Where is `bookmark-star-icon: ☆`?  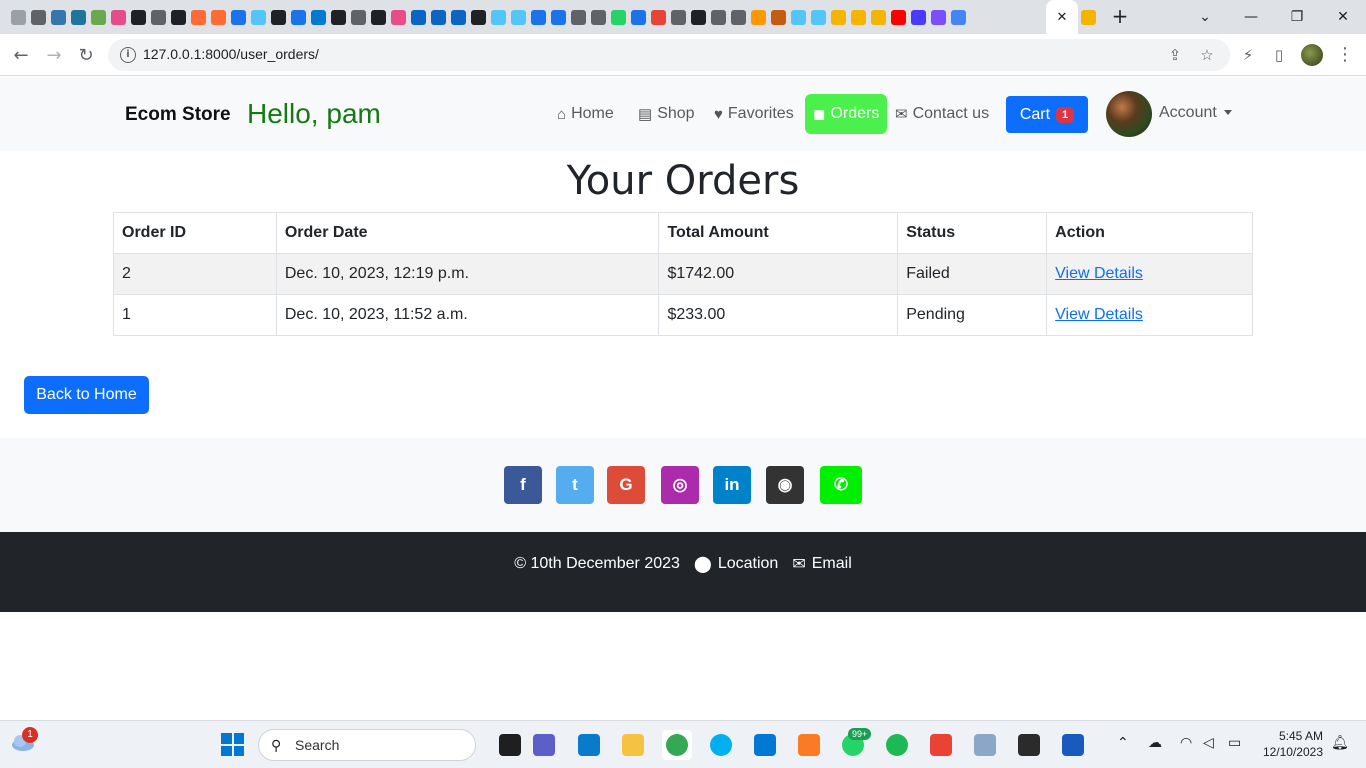
bookmark-star-icon: ☆ is located at coordinates (1207, 55).